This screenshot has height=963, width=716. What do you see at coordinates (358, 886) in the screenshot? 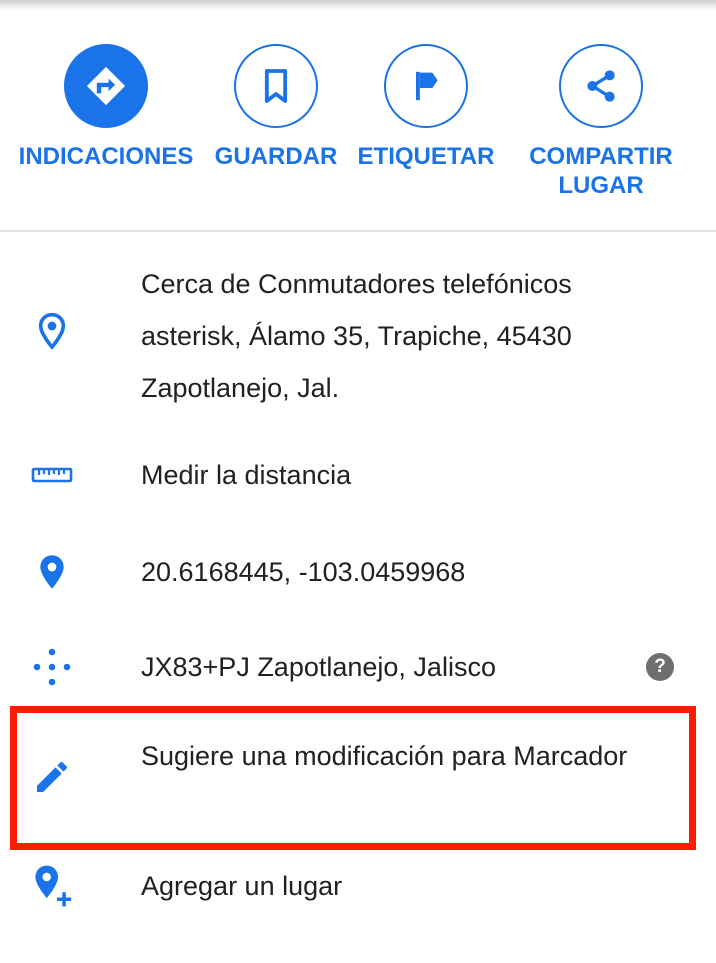
I see `add-place-row: Agregar un lugar` at bounding box center [358, 886].